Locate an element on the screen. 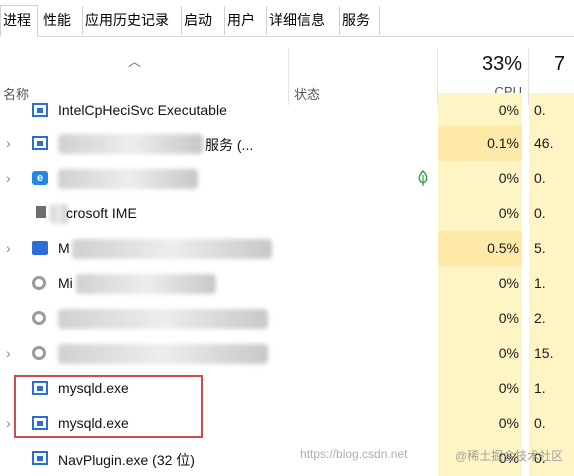 The image size is (574, 476). table-row: Mi 0% 1. is located at coordinates (287, 283).